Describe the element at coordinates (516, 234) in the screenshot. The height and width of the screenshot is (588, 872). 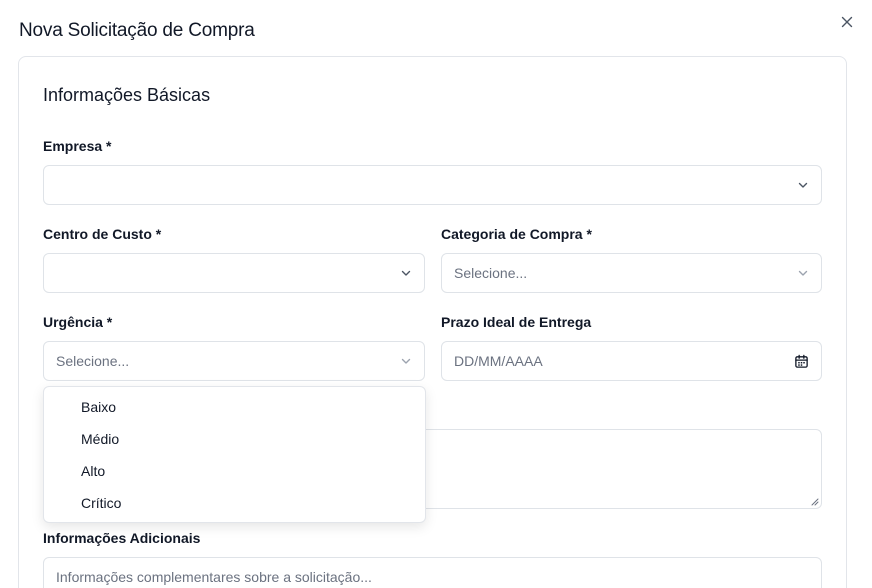
I see `categoria-label: Categoria de Compra *` at that location.